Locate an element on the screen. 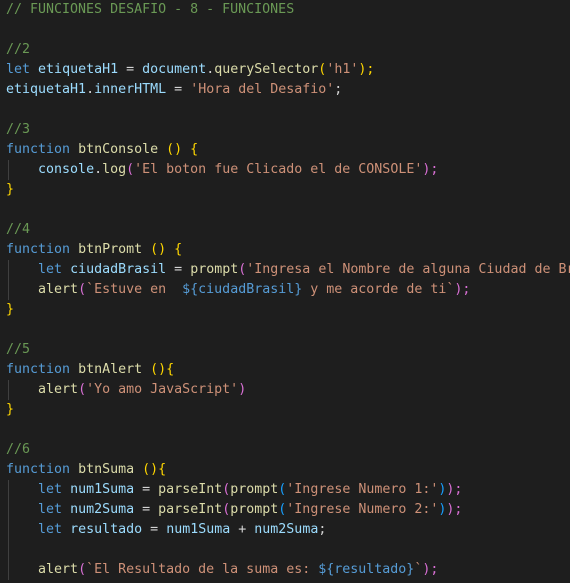  string-numero-2: 'Ingrese Numero 2:' is located at coordinates (362, 509).